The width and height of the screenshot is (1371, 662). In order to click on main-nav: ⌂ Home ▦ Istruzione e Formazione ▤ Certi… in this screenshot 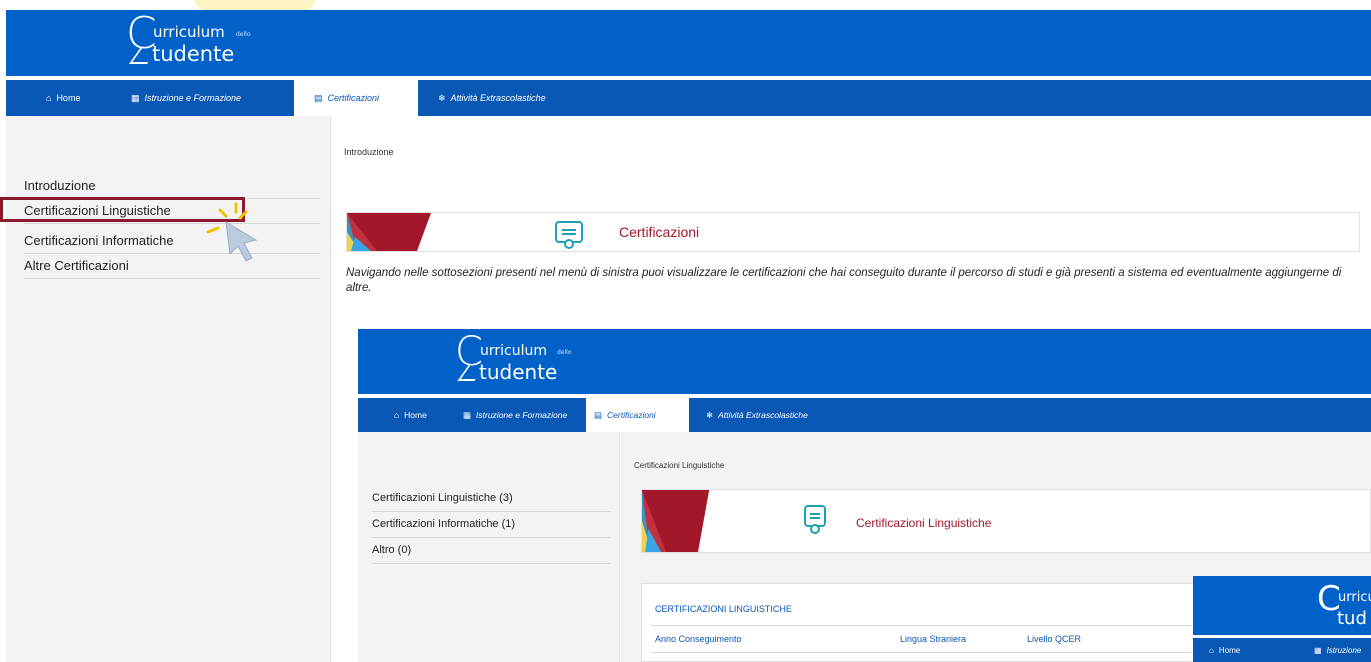, I will do `click(688, 98)`.